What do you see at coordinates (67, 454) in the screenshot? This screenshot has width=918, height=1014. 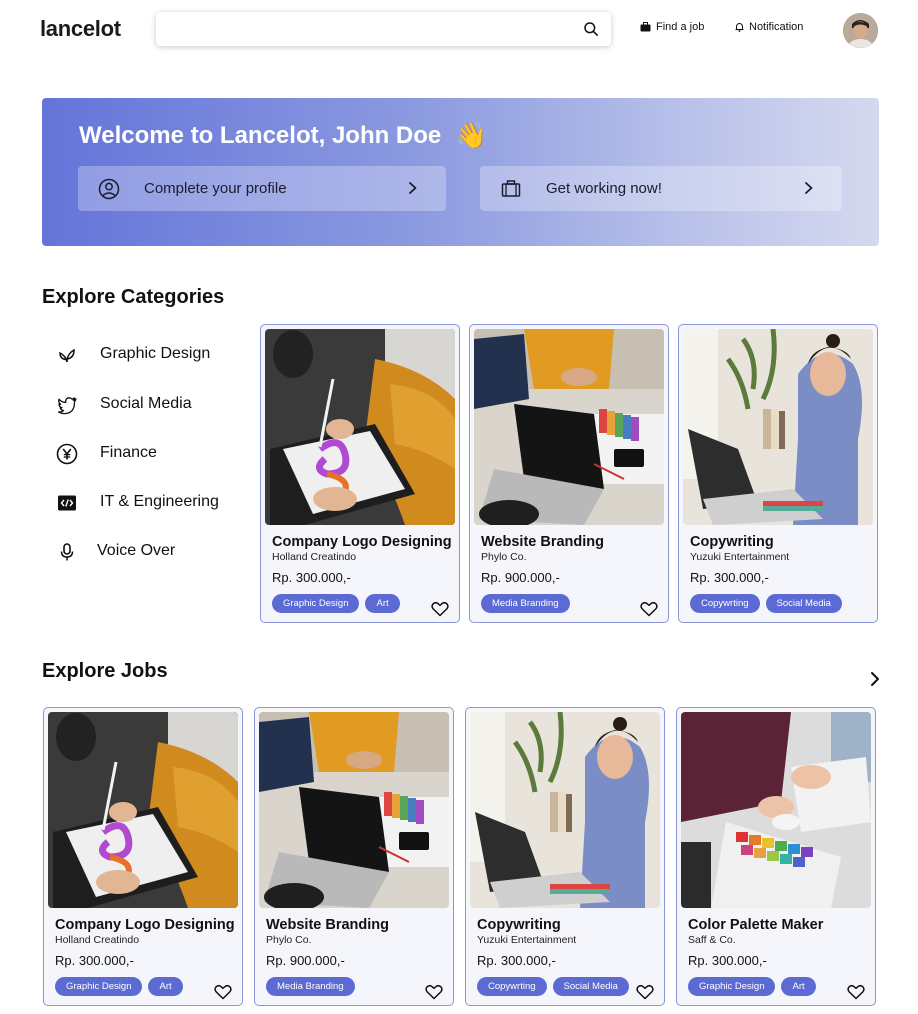 I see `yen-icon` at bounding box center [67, 454].